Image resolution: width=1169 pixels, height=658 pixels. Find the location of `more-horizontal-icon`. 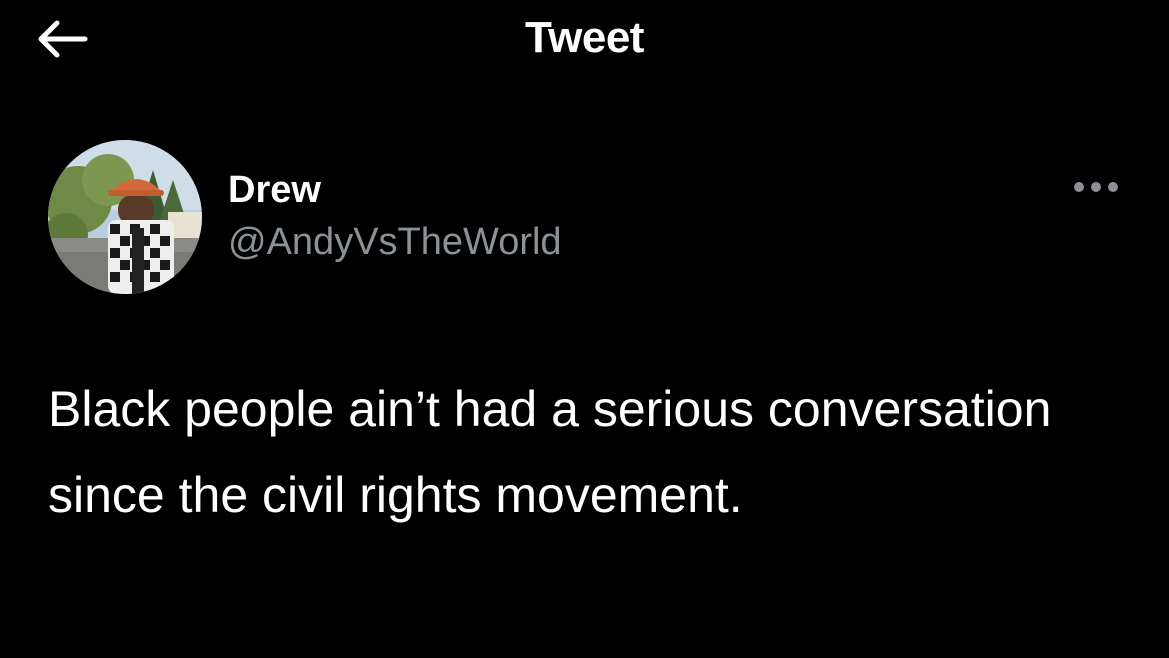

more-horizontal-icon is located at coordinates (1096, 187).